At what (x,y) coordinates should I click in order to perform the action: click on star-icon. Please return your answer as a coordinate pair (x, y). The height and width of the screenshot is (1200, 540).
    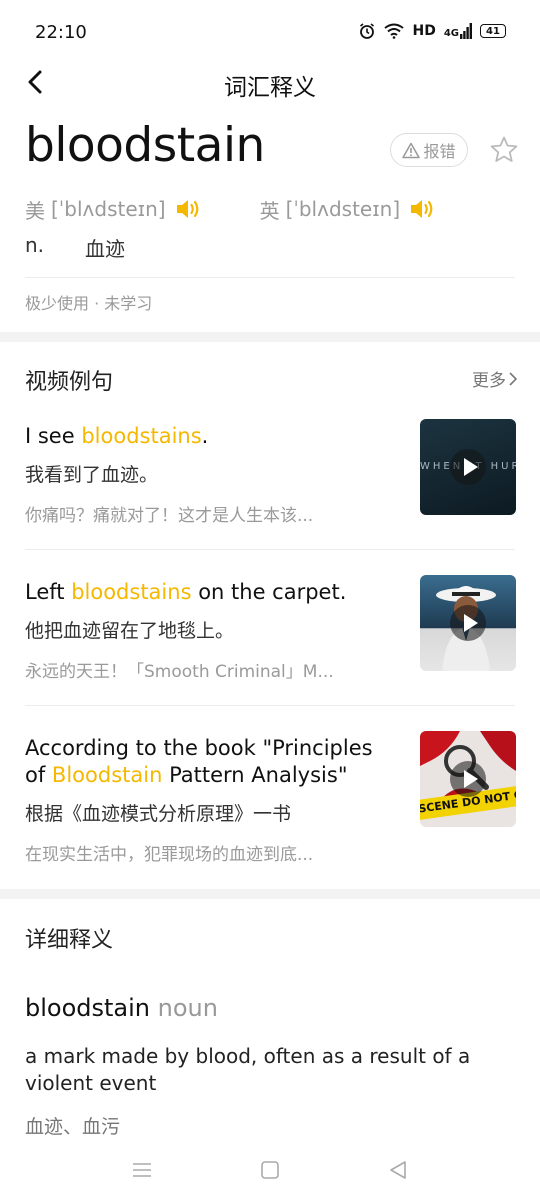
    Looking at the image, I should click on (504, 150).